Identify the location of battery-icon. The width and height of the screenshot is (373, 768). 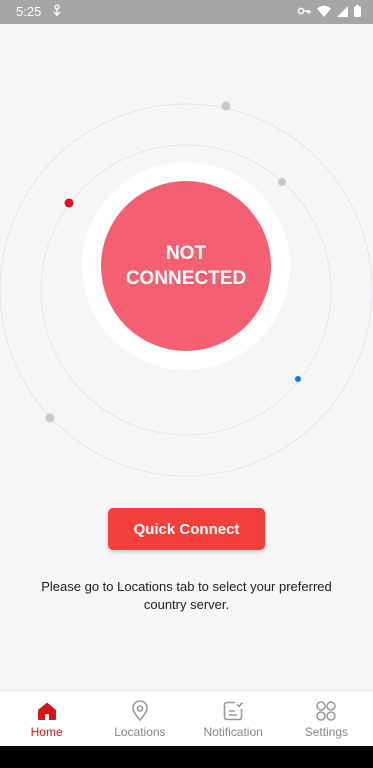
(357, 11).